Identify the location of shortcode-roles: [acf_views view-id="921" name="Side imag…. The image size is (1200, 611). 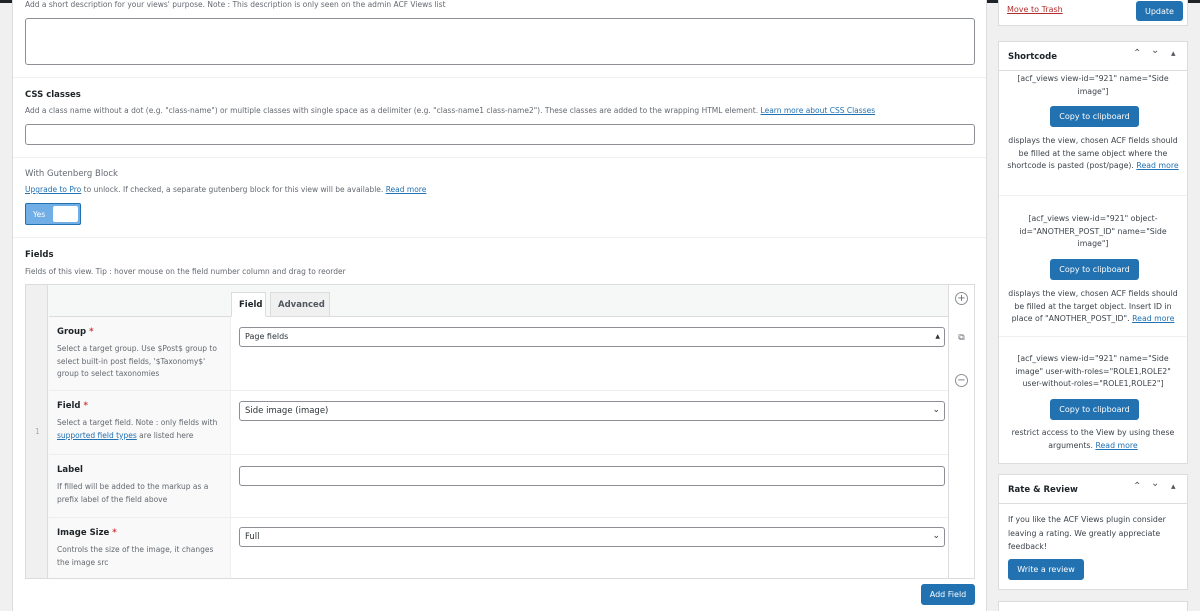
(1093, 371).